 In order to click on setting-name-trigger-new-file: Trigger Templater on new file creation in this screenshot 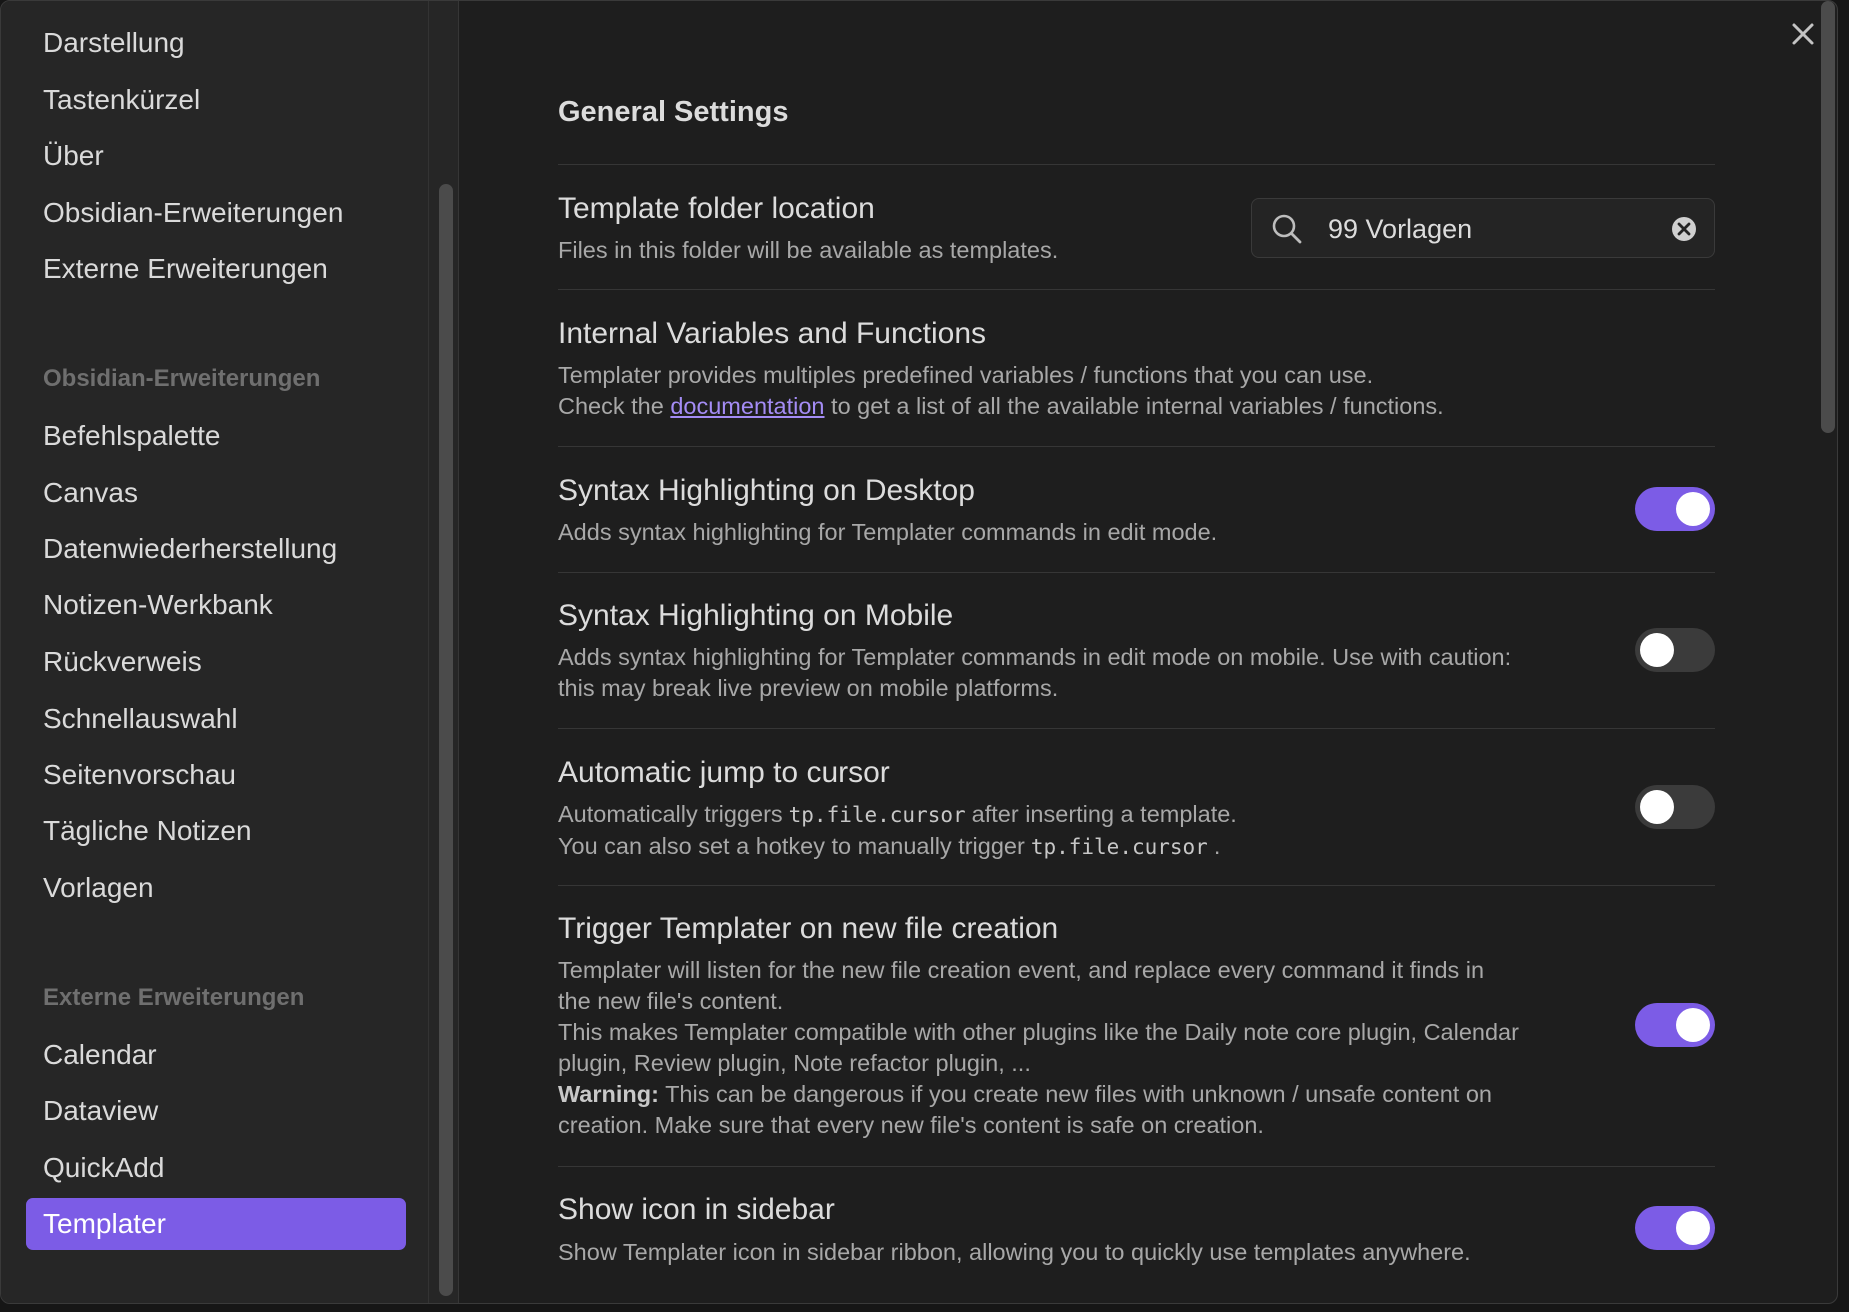, I will do `click(808, 928)`.